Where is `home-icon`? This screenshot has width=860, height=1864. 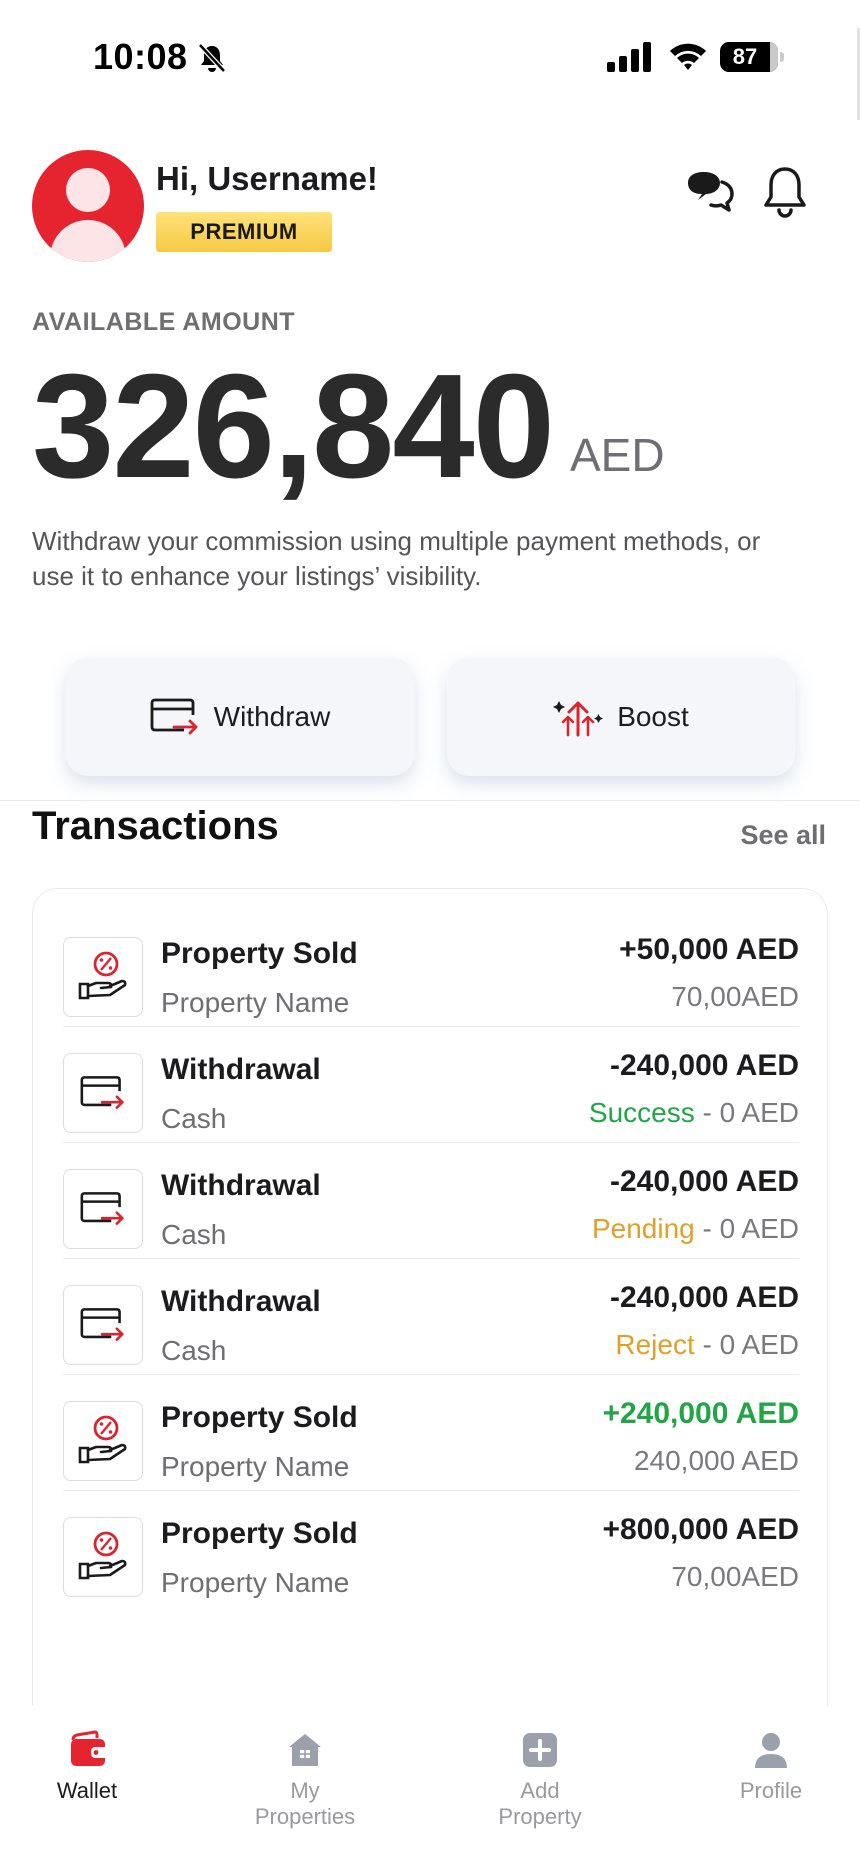 home-icon is located at coordinates (305, 1750).